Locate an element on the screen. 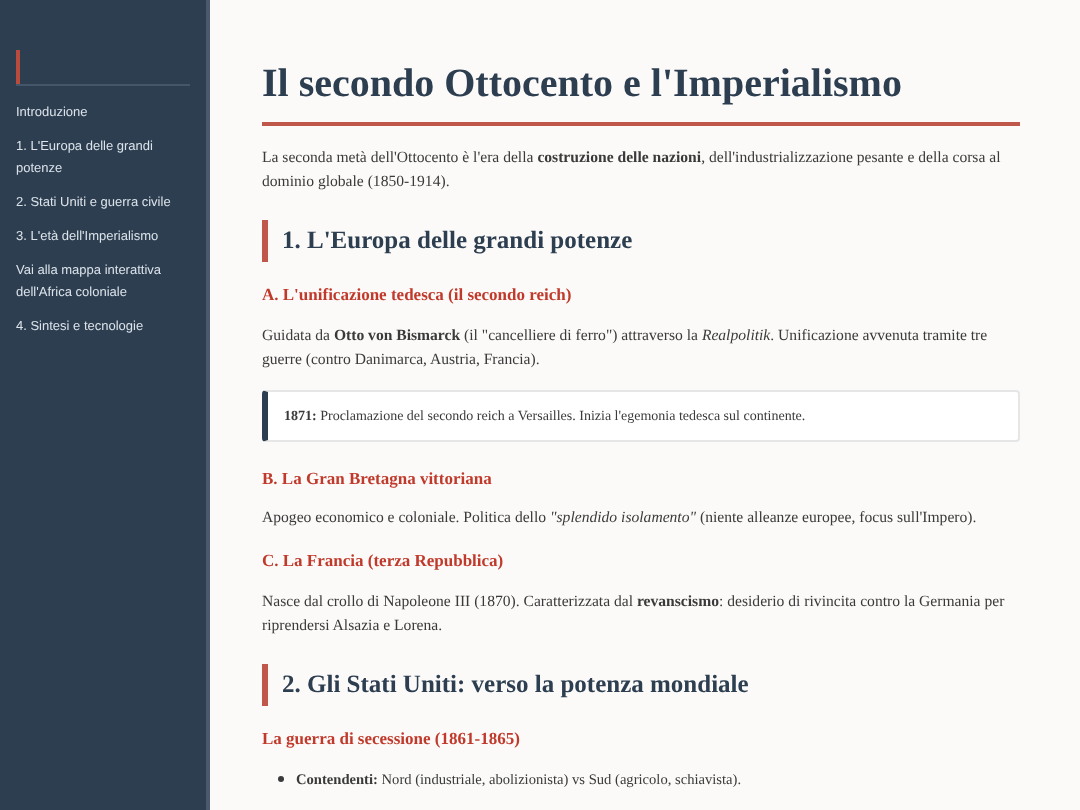  subsection-heading: A. L'unificazione tedesca (il secondo reich) is located at coordinates (418, 294).